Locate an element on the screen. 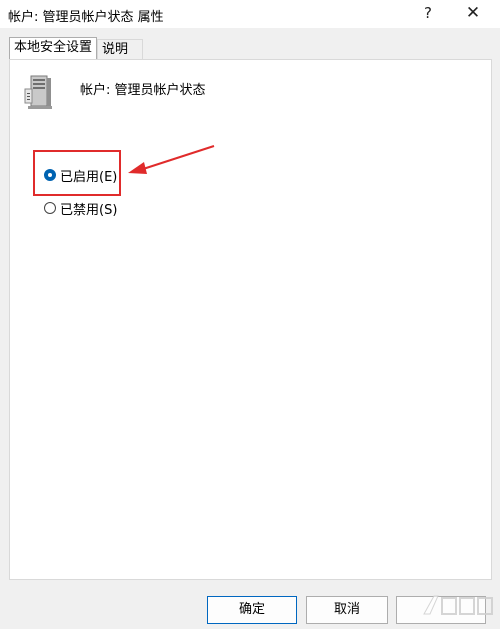 This screenshot has width=500, height=629. watermark-logo-icon is located at coordinates (458, 605).